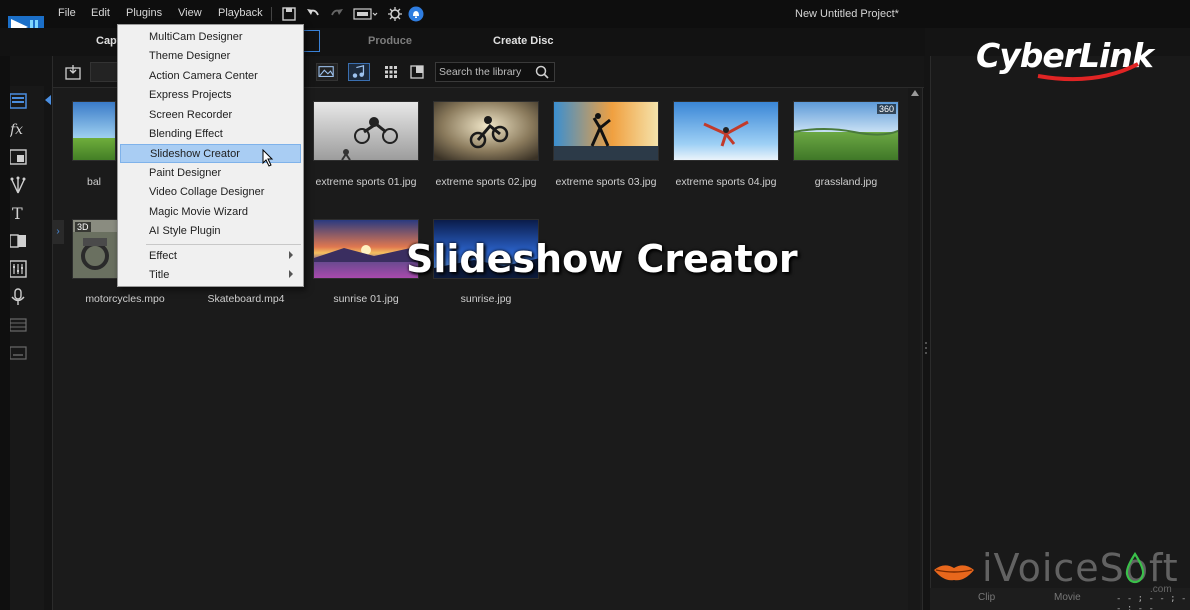  Describe the element at coordinates (366, 14) in the screenshot. I see `aspect-ratio-icon` at that location.